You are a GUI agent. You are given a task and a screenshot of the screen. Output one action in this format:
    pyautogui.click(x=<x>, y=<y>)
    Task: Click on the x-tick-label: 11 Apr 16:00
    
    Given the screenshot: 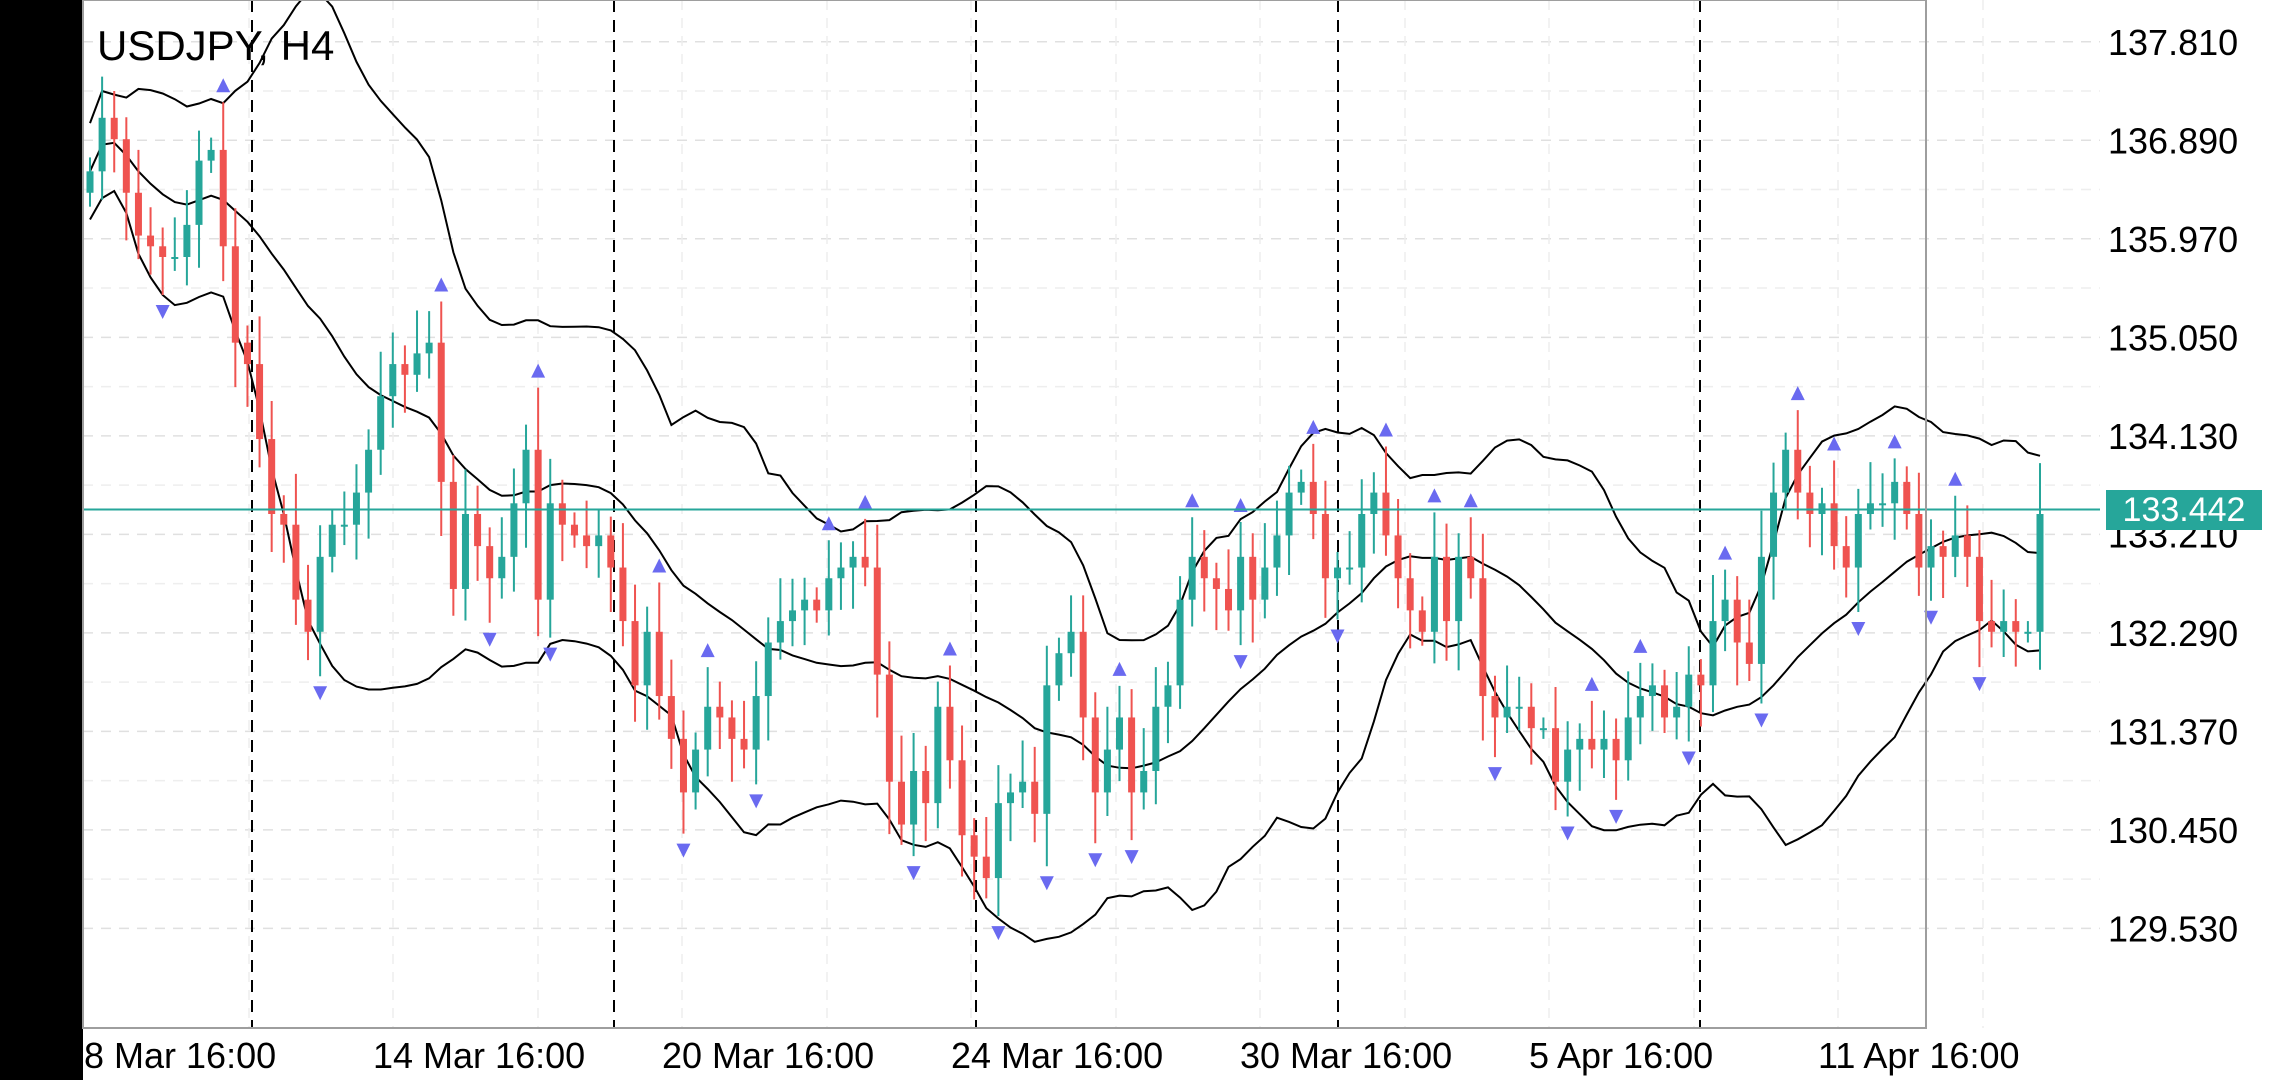 What is the action you would take?
    pyautogui.click(x=1919, y=1055)
    